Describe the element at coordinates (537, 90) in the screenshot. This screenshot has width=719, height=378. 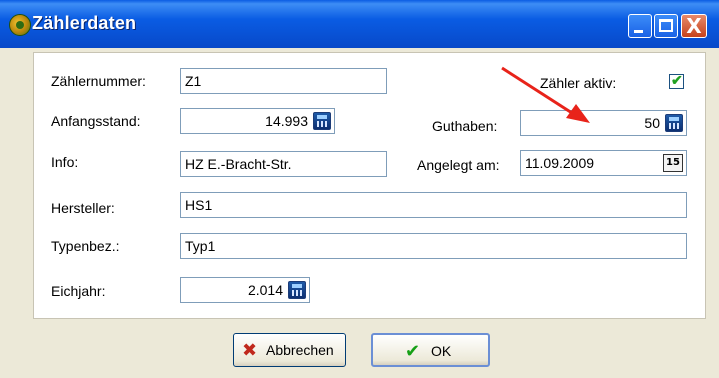
I see `arrow-shaft` at that location.